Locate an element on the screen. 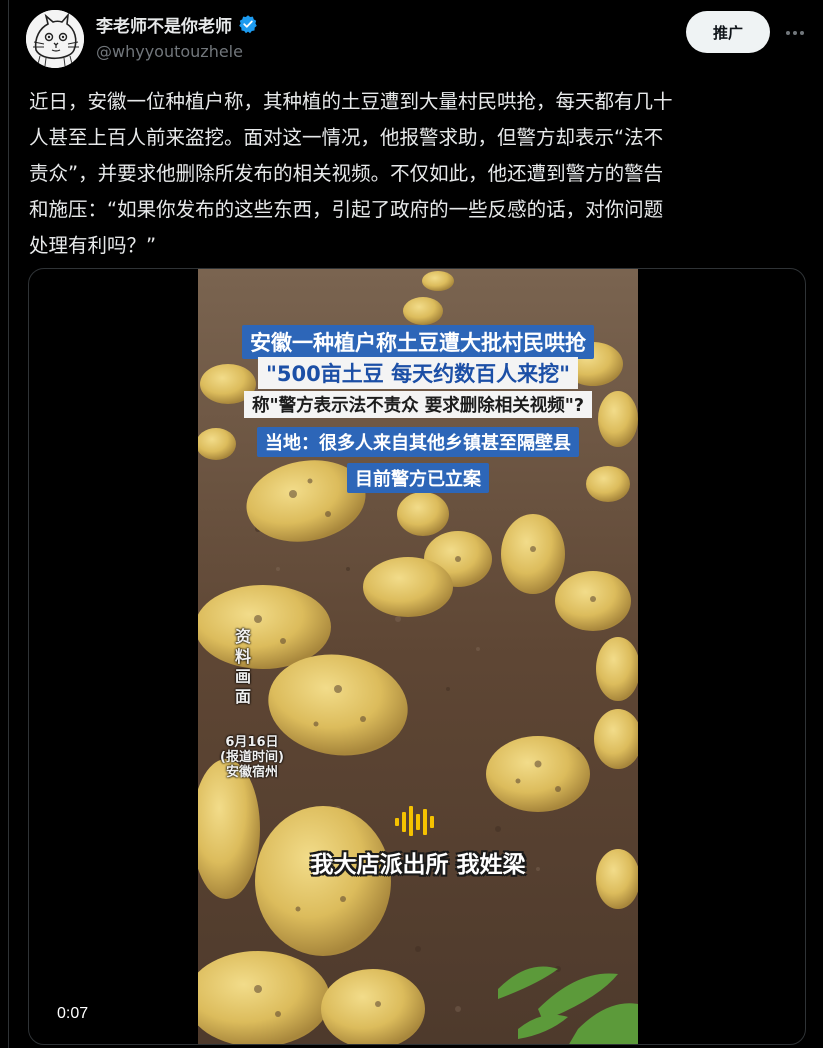 The image size is (823, 1048). author-handle: @whyyoutouzhele is located at coordinates (169, 51).